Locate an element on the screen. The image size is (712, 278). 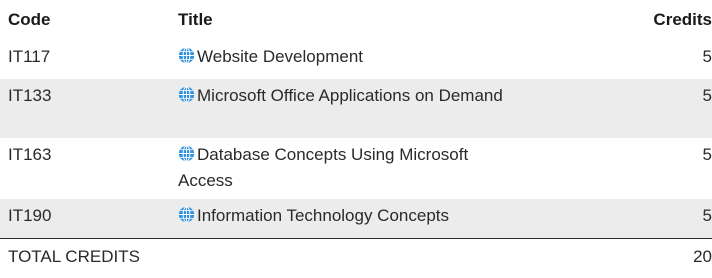
course-title: Microsoft Office Applications on Demand is located at coordinates (350, 95).